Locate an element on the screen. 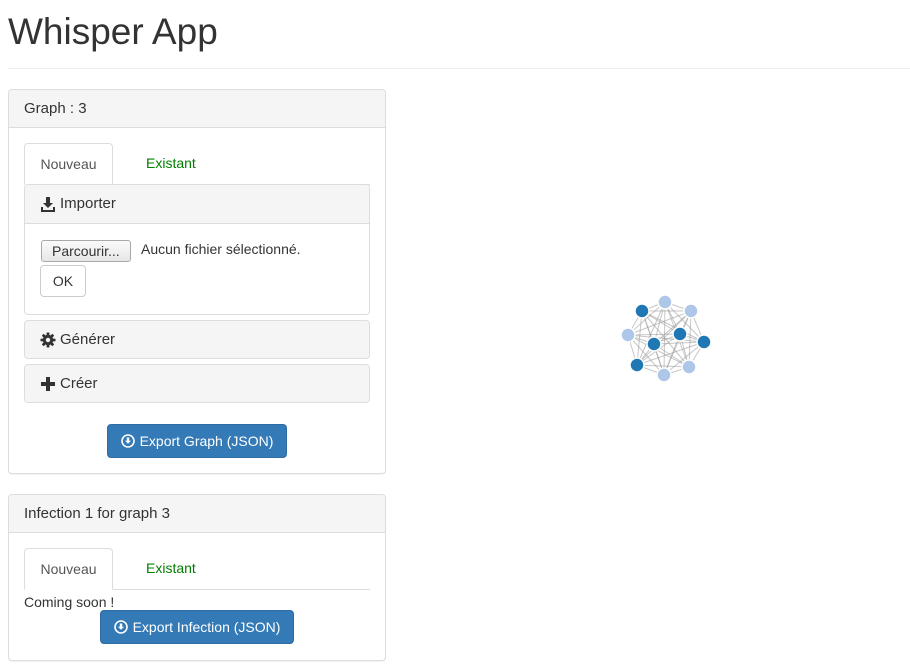 The width and height of the screenshot is (910, 667). export-graph-button: Export Graph (JSON) is located at coordinates (197, 441).